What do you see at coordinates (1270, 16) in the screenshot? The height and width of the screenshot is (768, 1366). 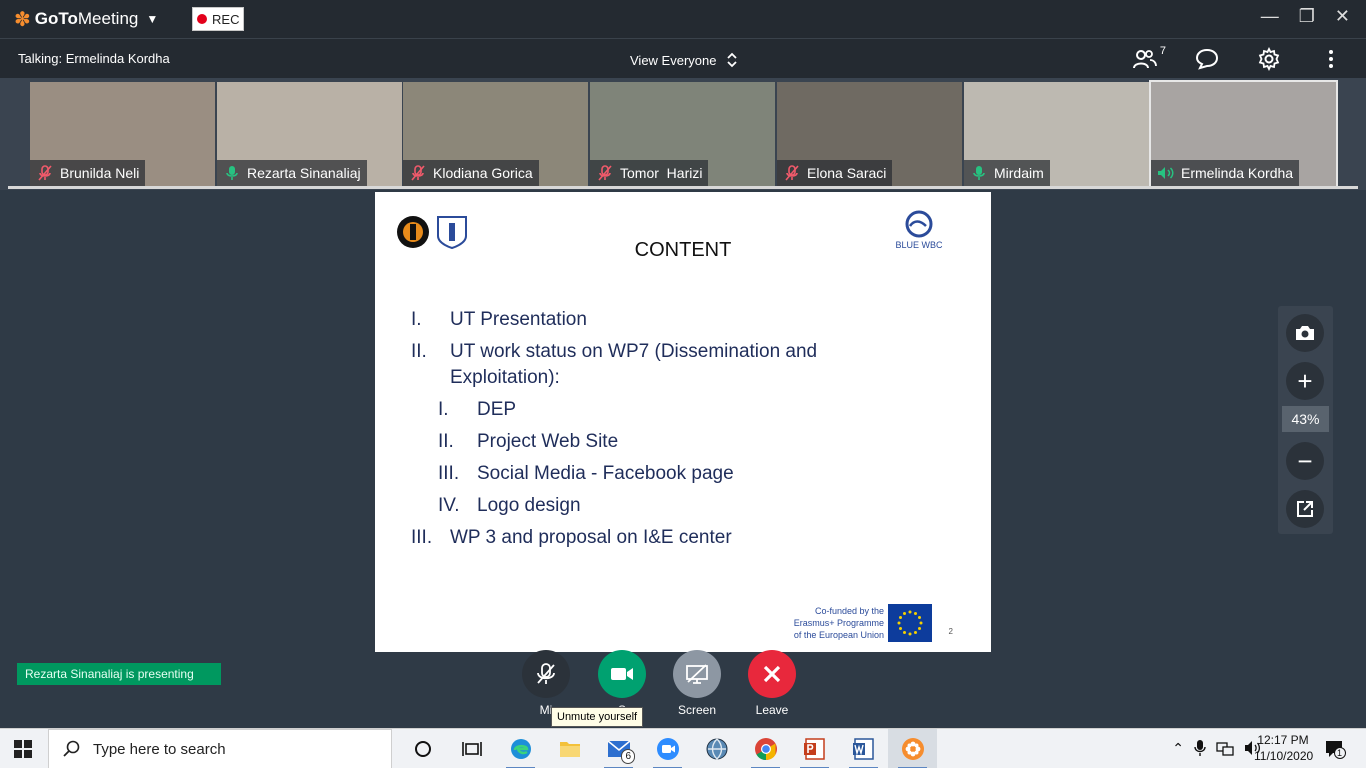 I see `minimize-icon: —` at bounding box center [1270, 16].